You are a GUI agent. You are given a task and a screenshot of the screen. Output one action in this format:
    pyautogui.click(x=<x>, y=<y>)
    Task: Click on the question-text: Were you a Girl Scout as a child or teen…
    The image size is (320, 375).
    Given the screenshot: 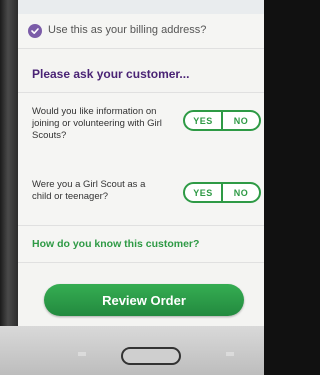 What is the action you would take?
    pyautogui.click(x=89, y=190)
    